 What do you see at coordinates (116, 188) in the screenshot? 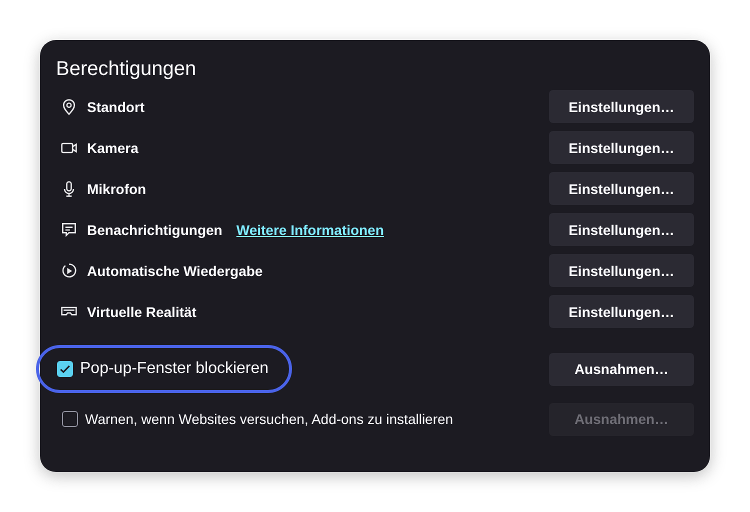
I see `permission-label: Mikrofon` at bounding box center [116, 188].